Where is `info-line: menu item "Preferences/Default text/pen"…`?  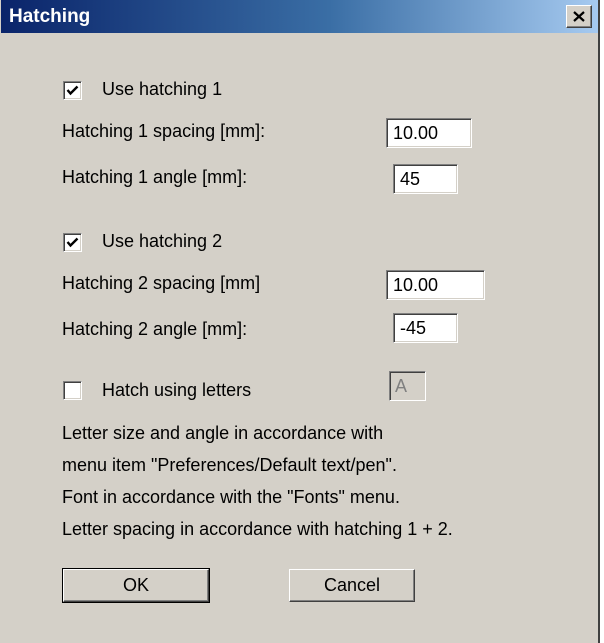
info-line: menu item "Preferences/Default text/pen"… is located at coordinates (229, 465).